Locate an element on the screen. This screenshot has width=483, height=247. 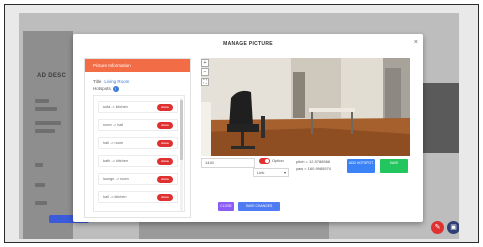
save-fab-button: ▣ is located at coordinates (453, 227).